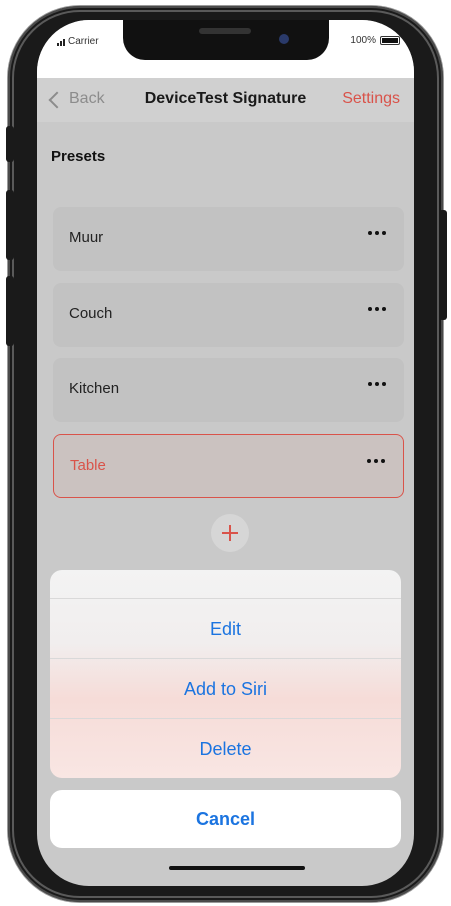 Image resolution: width=451 pixels, height=906 pixels. What do you see at coordinates (284, 39) in the screenshot?
I see `camera` at bounding box center [284, 39].